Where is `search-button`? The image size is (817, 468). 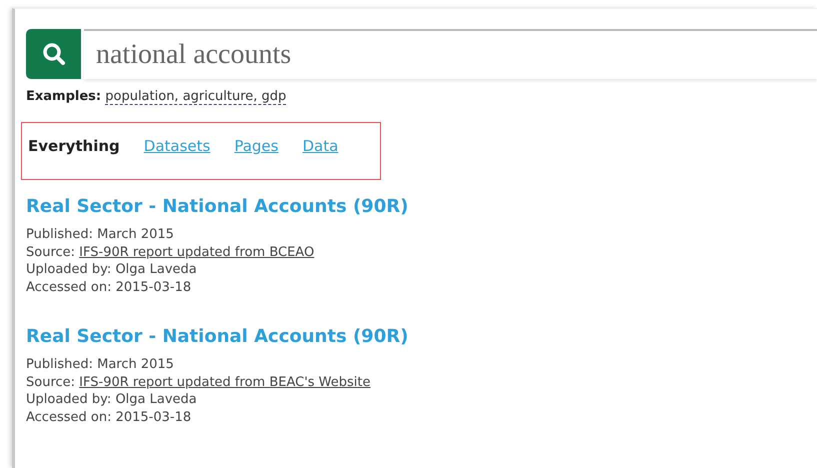
search-button is located at coordinates (53, 54).